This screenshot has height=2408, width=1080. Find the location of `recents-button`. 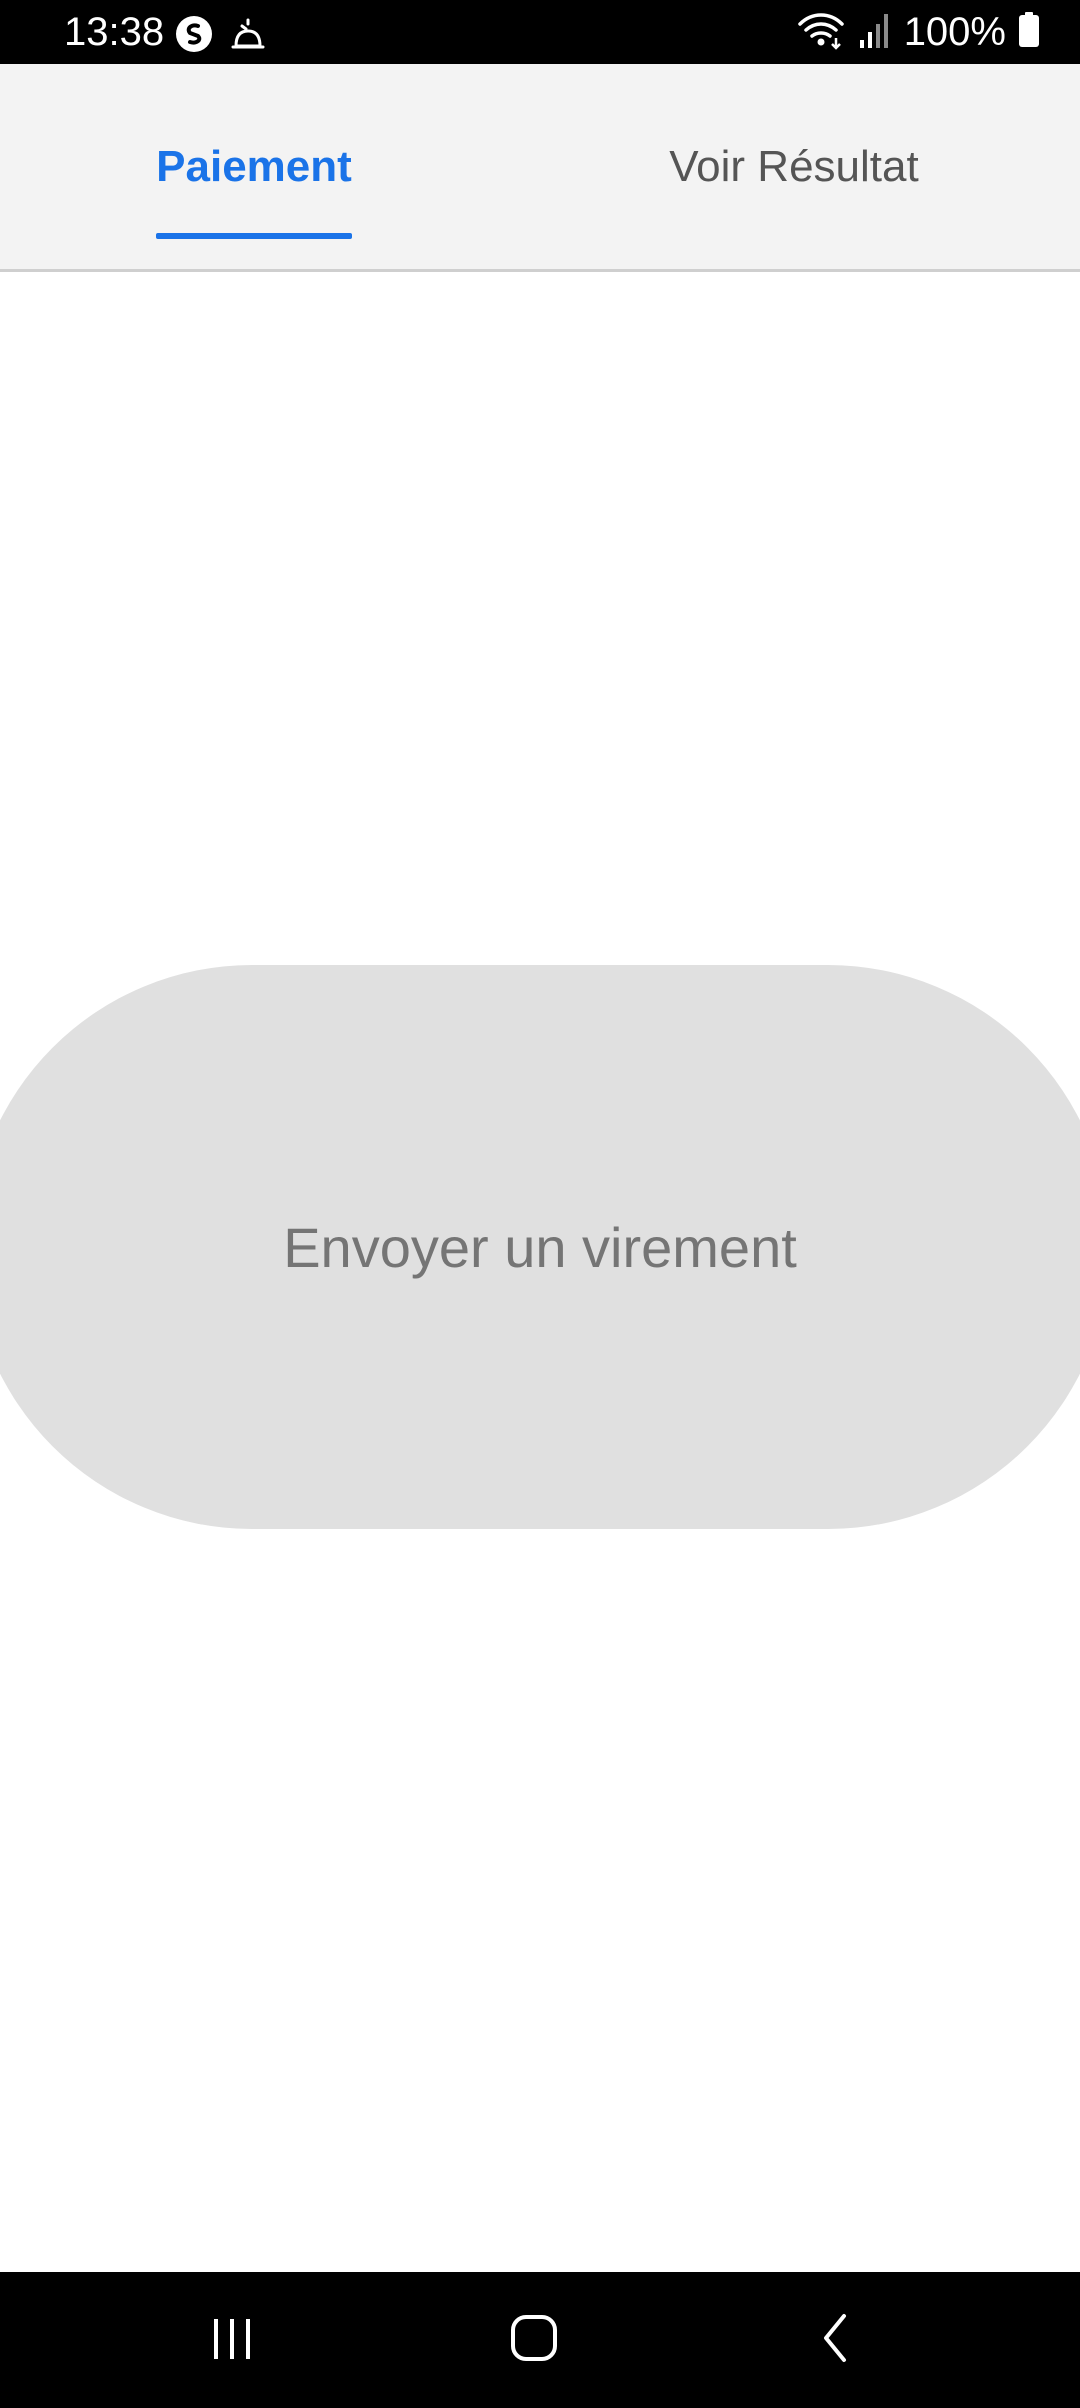

recents-button is located at coordinates (232, 2340).